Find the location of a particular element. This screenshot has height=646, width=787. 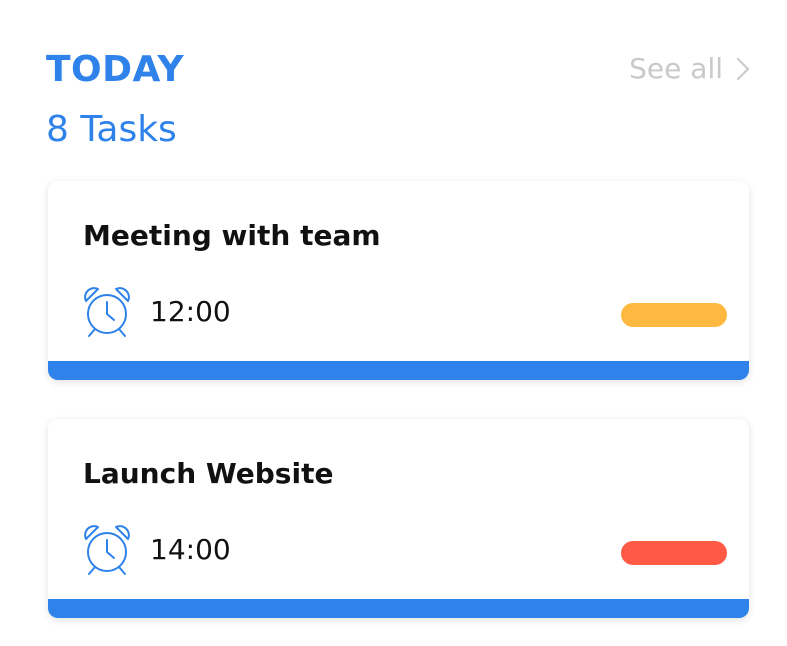

see-all-label: See all is located at coordinates (676, 68).